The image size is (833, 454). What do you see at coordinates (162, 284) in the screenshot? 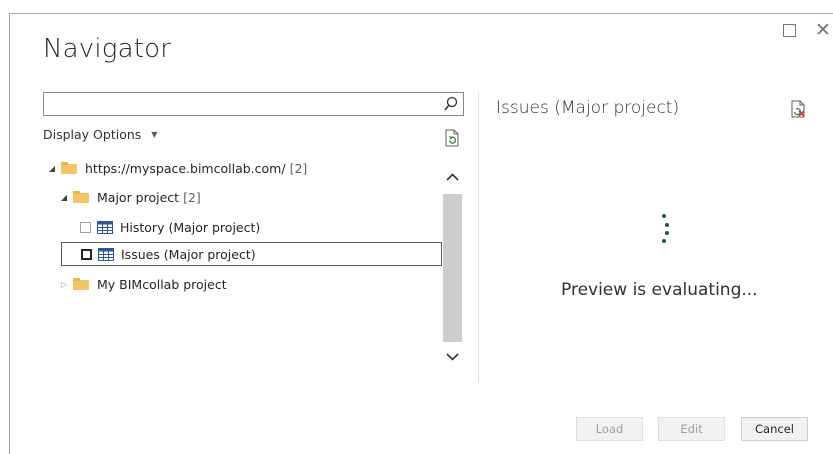
I see `tree-item-label: My BIMcollab project` at bounding box center [162, 284].